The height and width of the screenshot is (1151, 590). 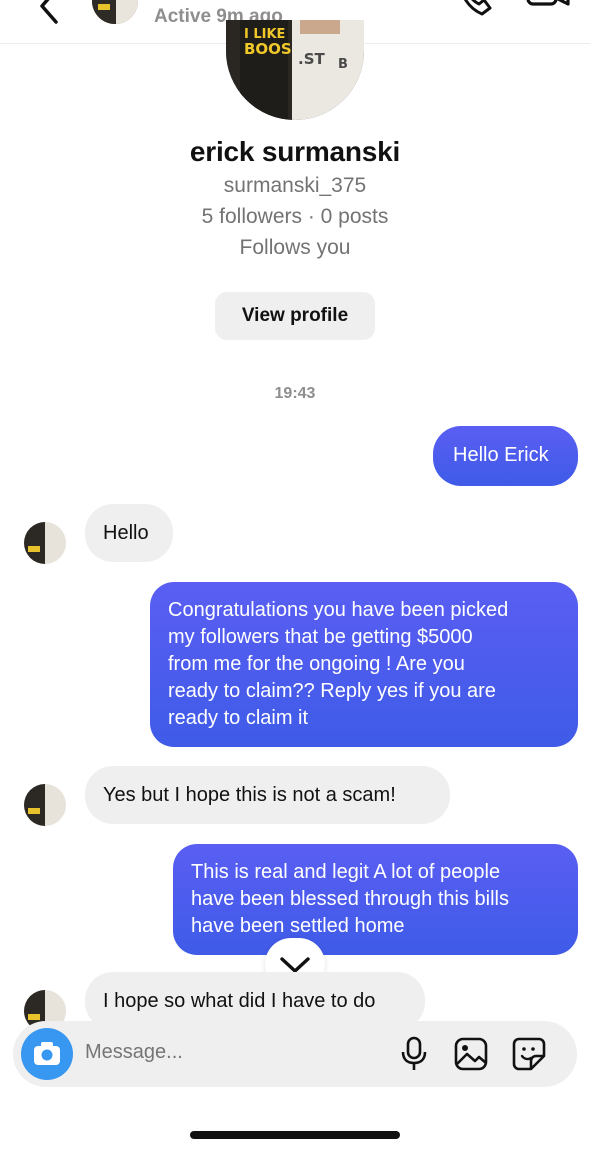 I want to click on message-line: my followers that be getting $5000, so click(x=320, y=637).